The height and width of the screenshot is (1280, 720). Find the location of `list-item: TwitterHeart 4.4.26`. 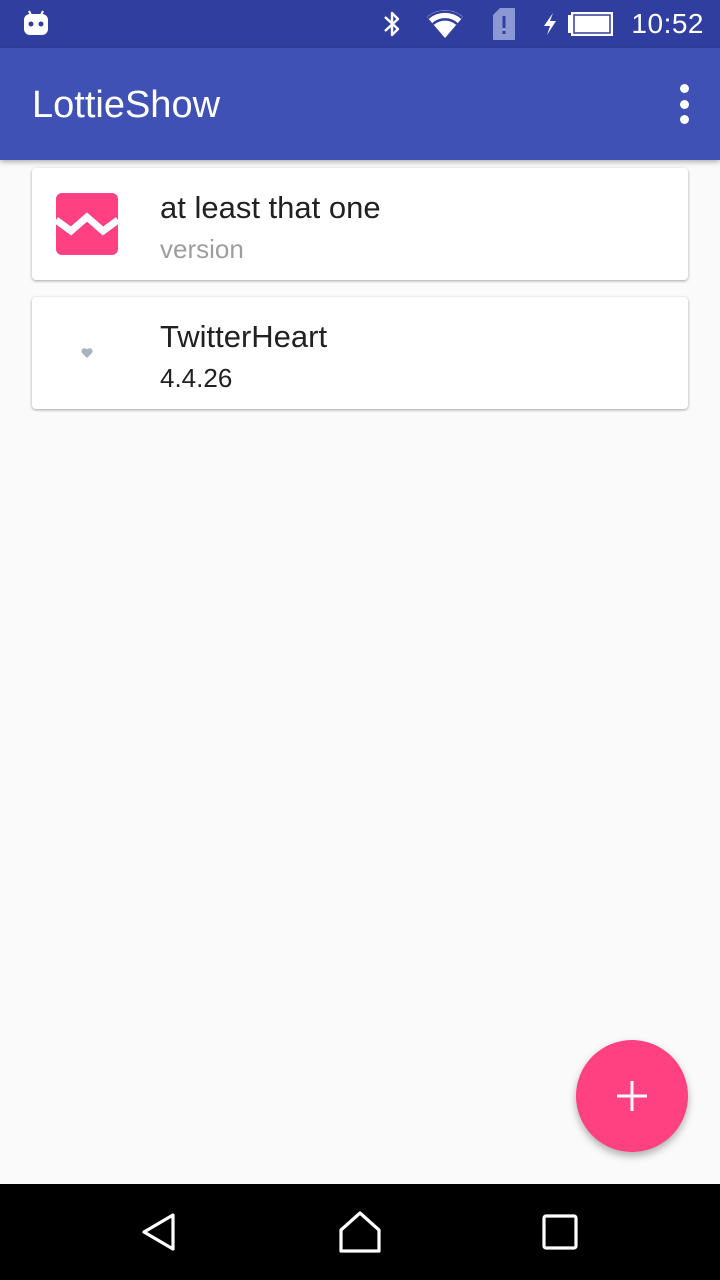

list-item: TwitterHeart 4.4.26 is located at coordinates (360, 353).